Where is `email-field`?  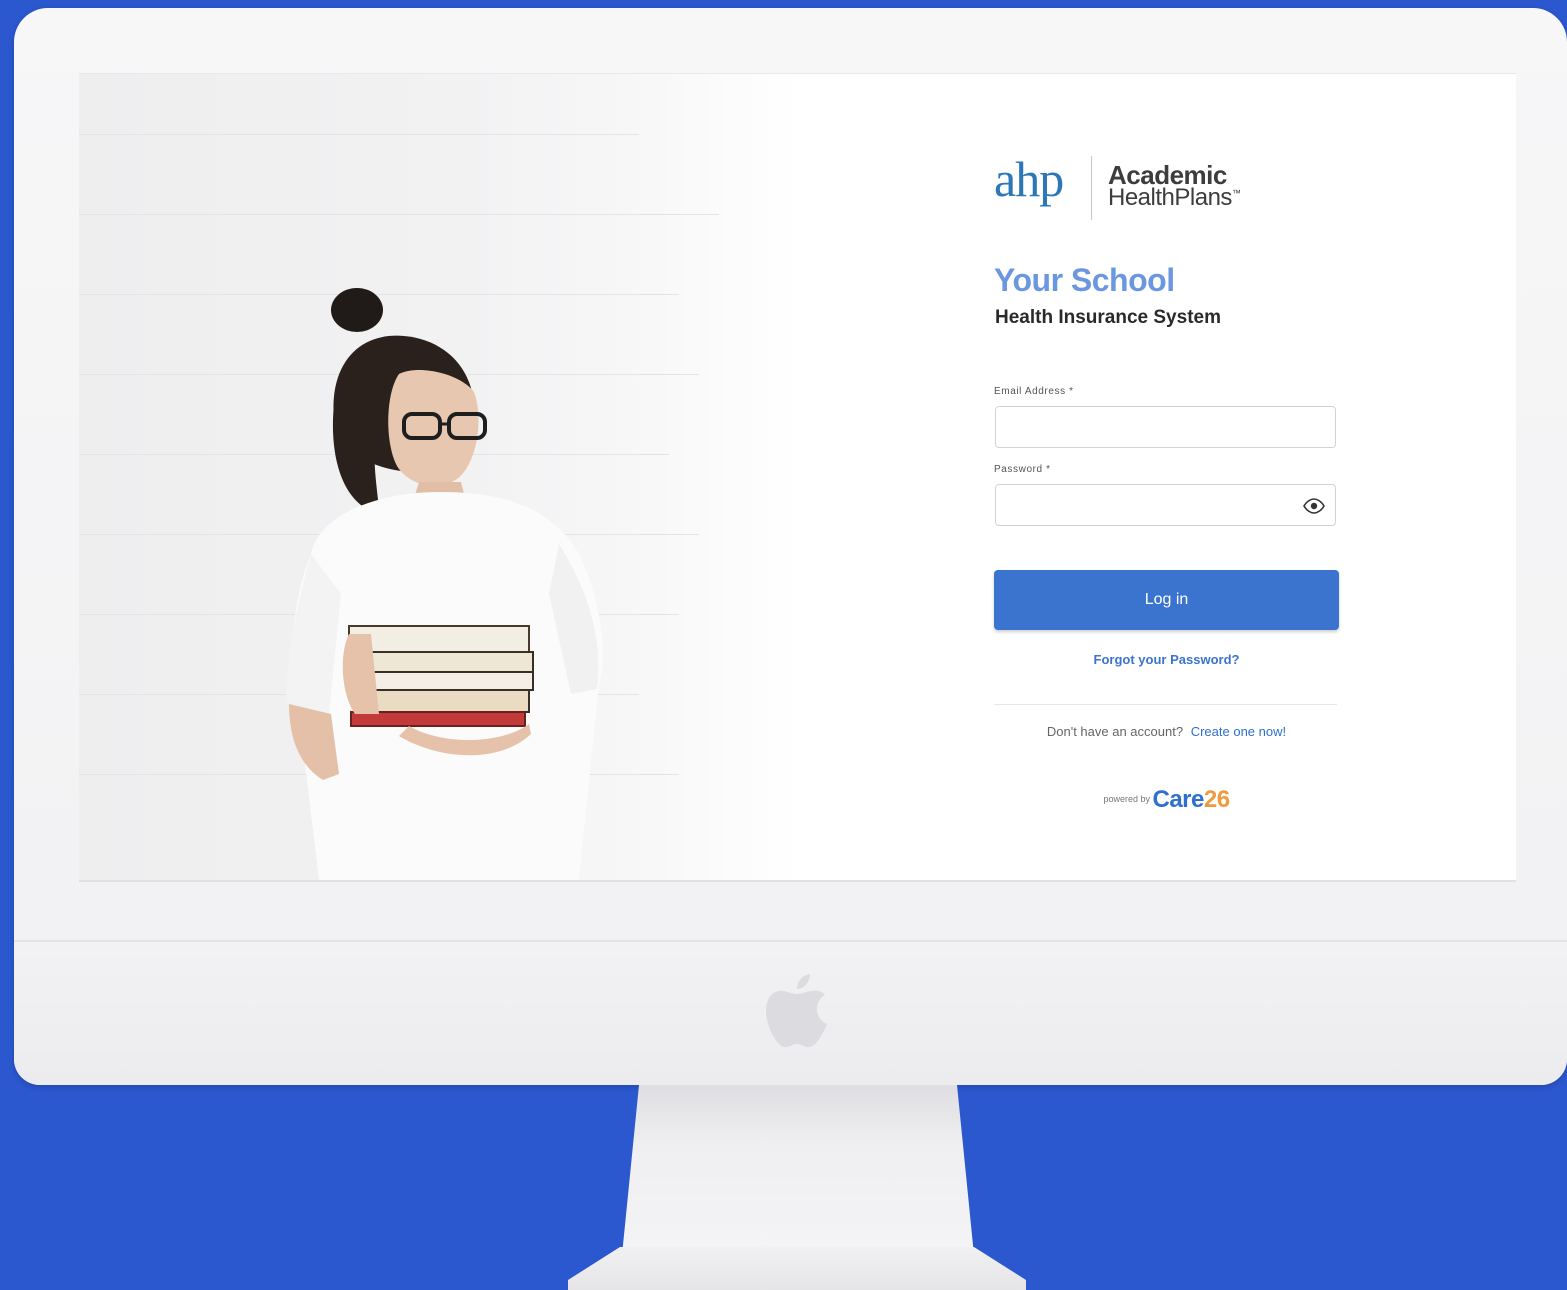
email-field is located at coordinates (1165, 427).